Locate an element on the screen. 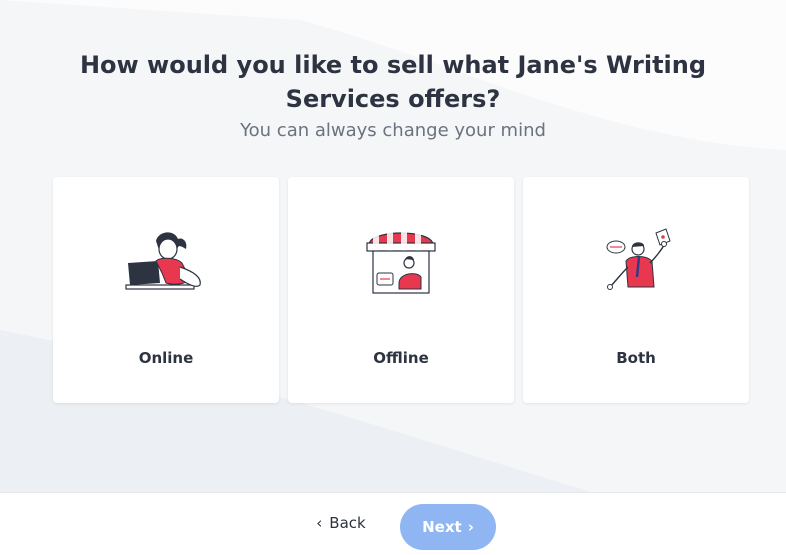 The height and width of the screenshot is (555, 786). next-button: Next › is located at coordinates (448, 527).